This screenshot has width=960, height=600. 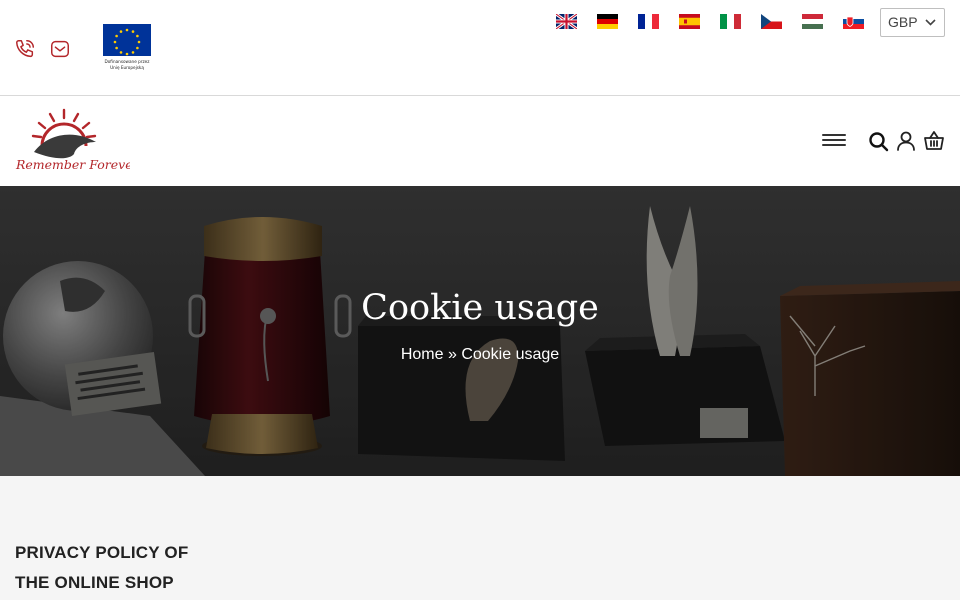 What do you see at coordinates (710, 23) in the screenshot?
I see `language-switcher` at bounding box center [710, 23].